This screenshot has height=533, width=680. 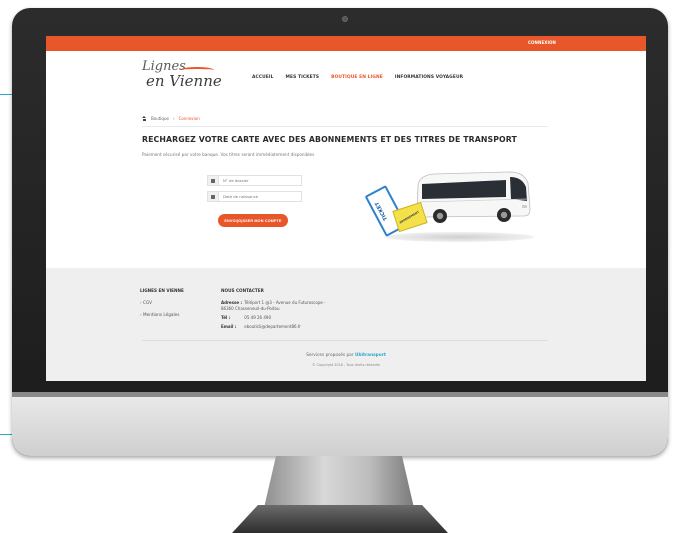 What do you see at coordinates (189, 118) in the screenshot?
I see `breadcrumb-current: Connexion` at bounding box center [189, 118].